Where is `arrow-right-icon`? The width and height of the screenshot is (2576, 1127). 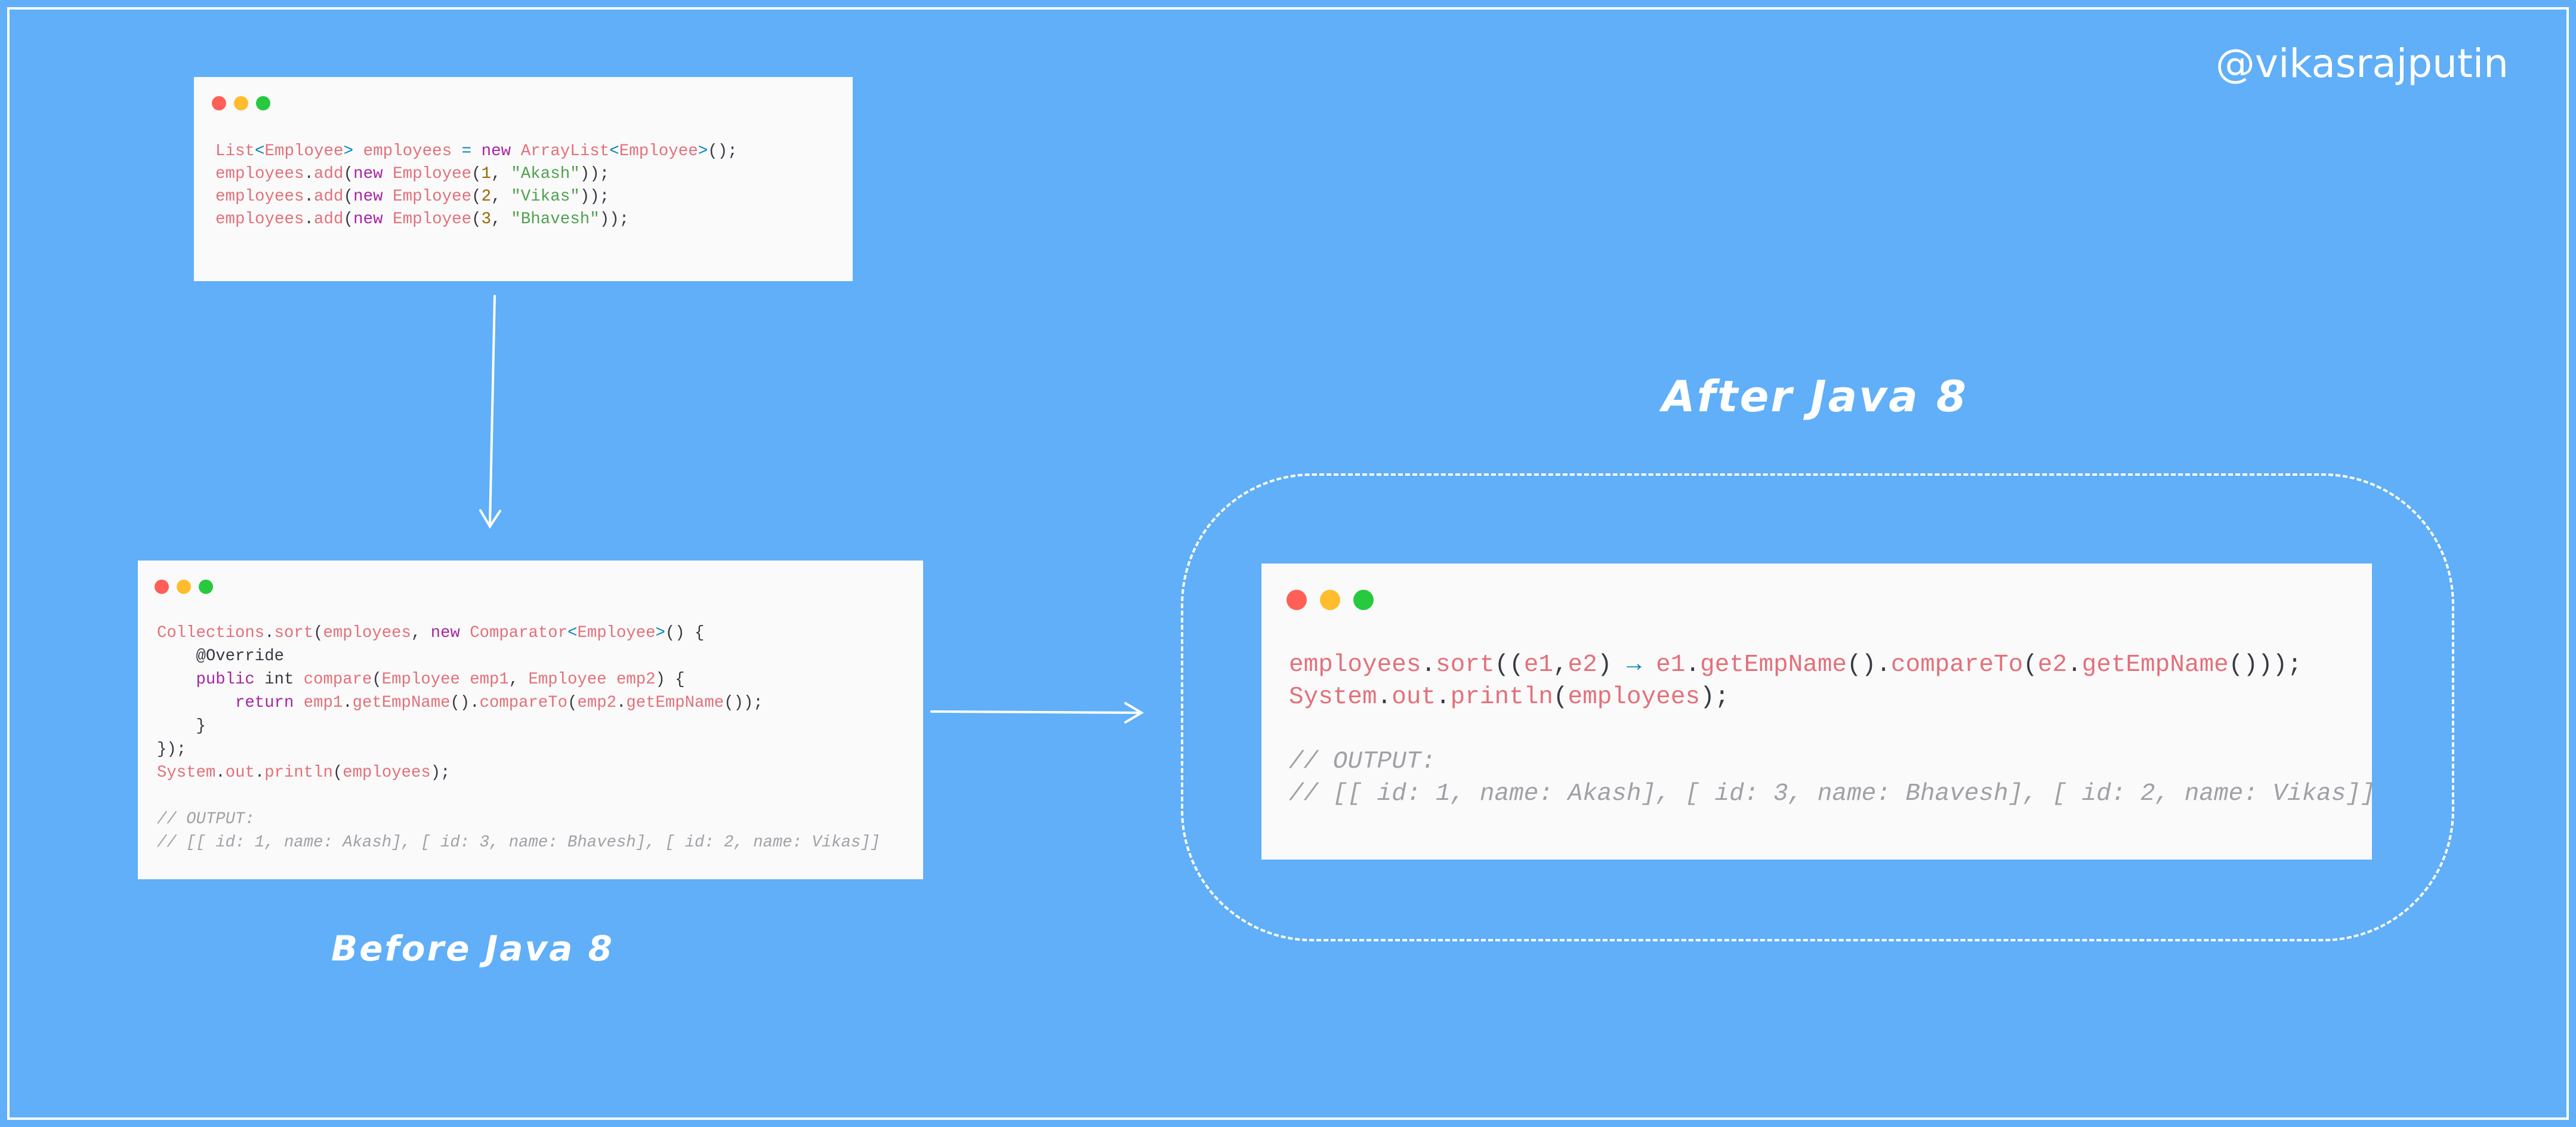 arrow-right-icon is located at coordinates (1037, 713).